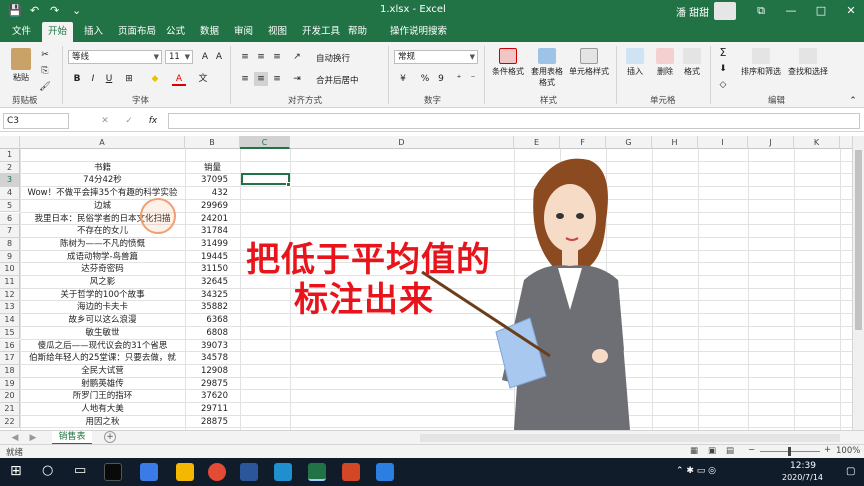 The height and width of the screenshot is (486, 864). I want to click on cell-sales: 39073, so click(212, 346).